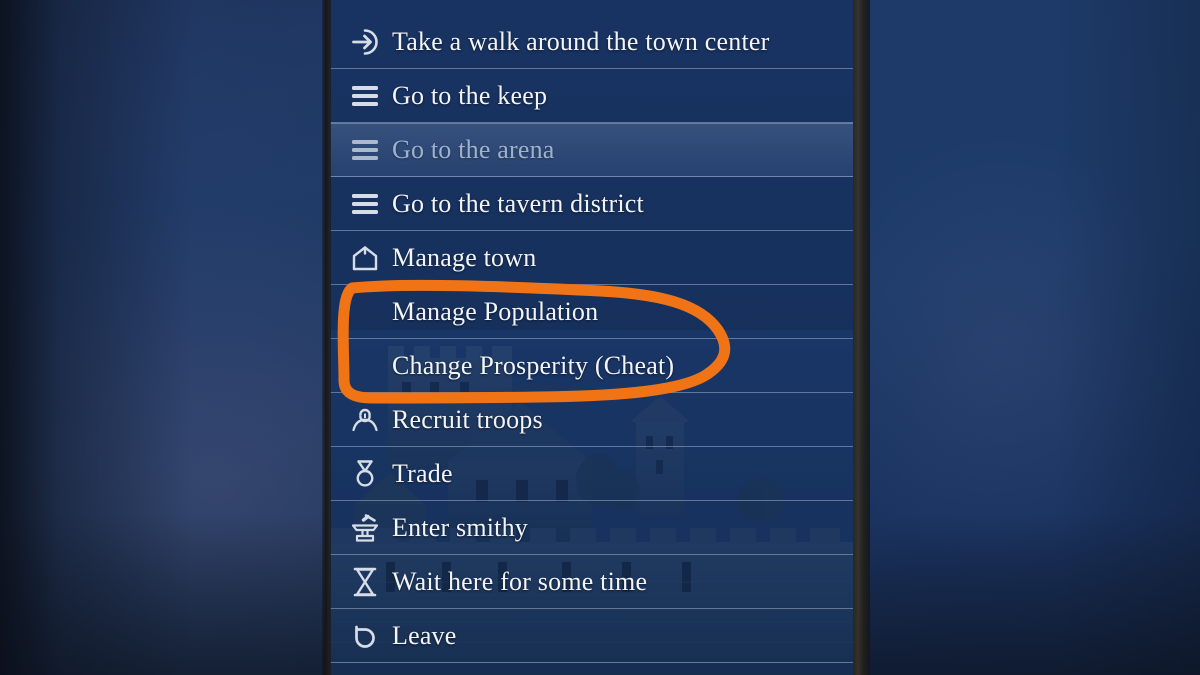  I want to click on anvil-icon, so click(365, 528).